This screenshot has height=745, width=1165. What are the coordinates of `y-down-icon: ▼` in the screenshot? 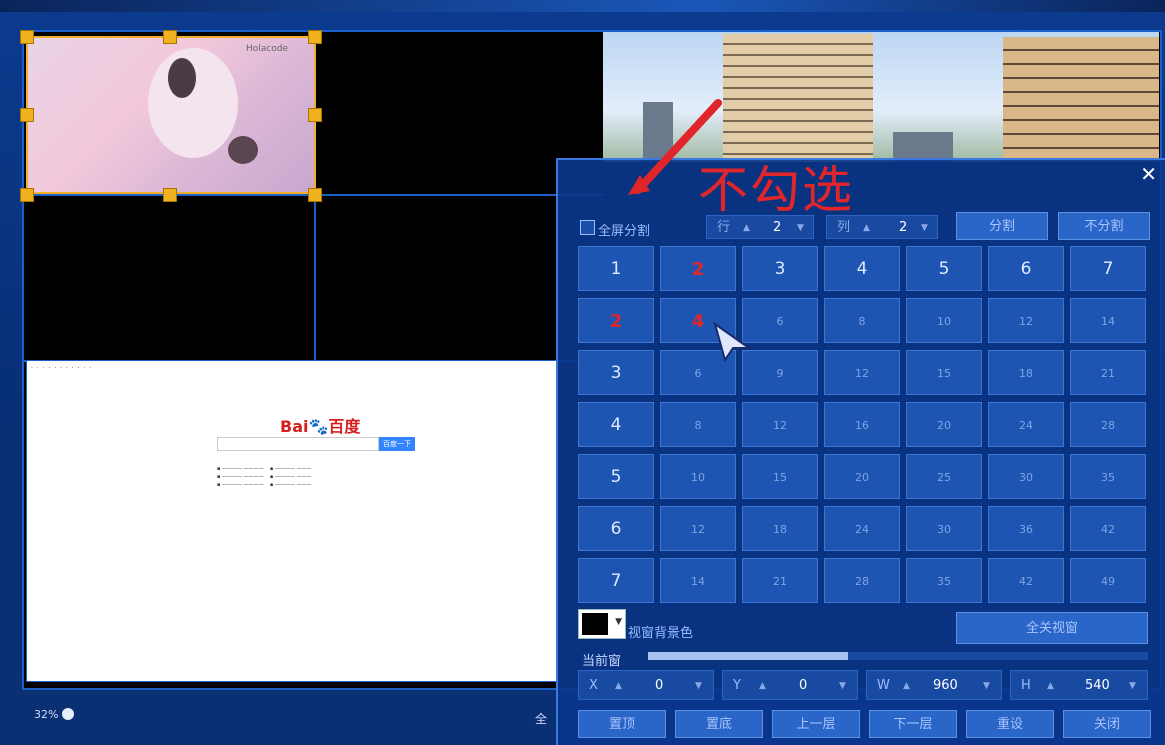 It's located at (842, 686).